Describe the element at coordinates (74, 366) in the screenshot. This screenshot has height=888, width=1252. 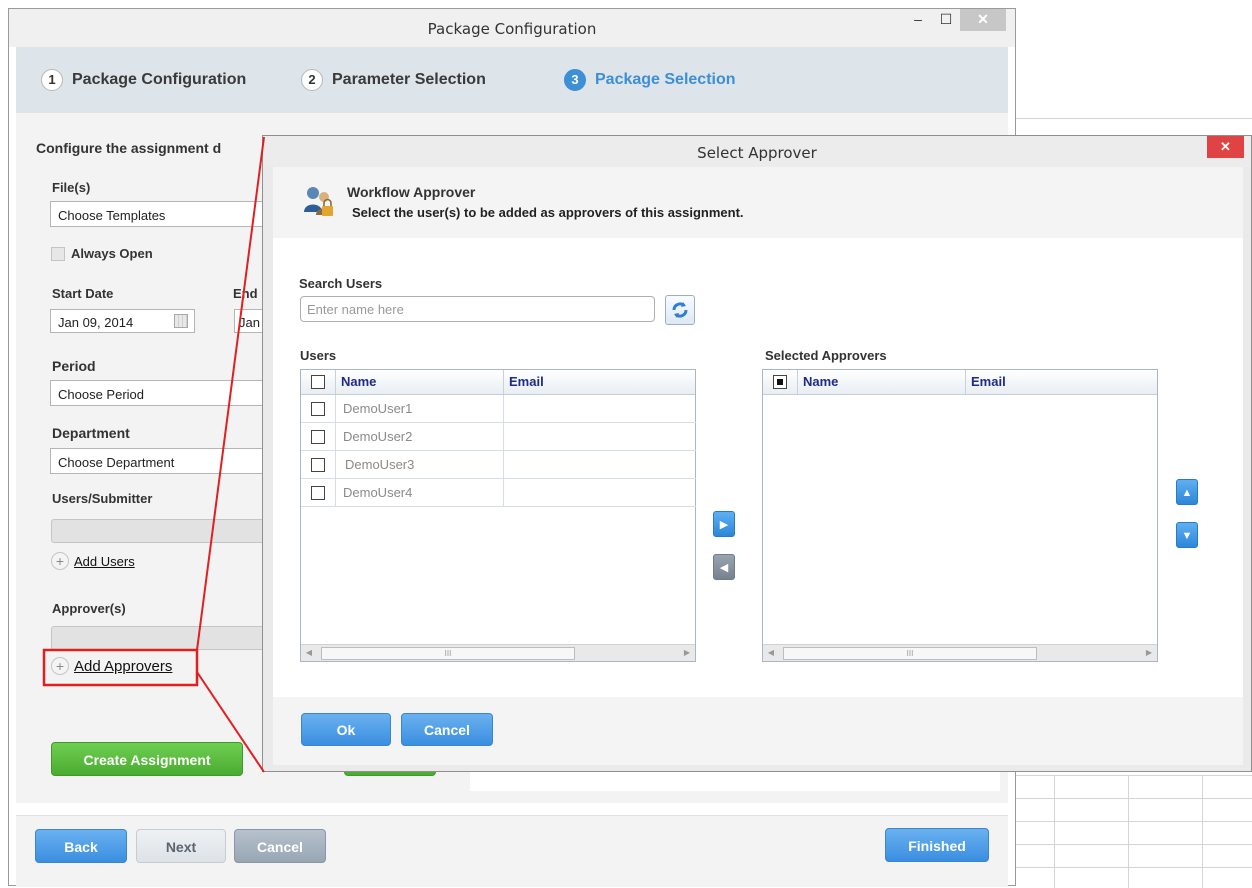
I see `period-label: Period` at that location.